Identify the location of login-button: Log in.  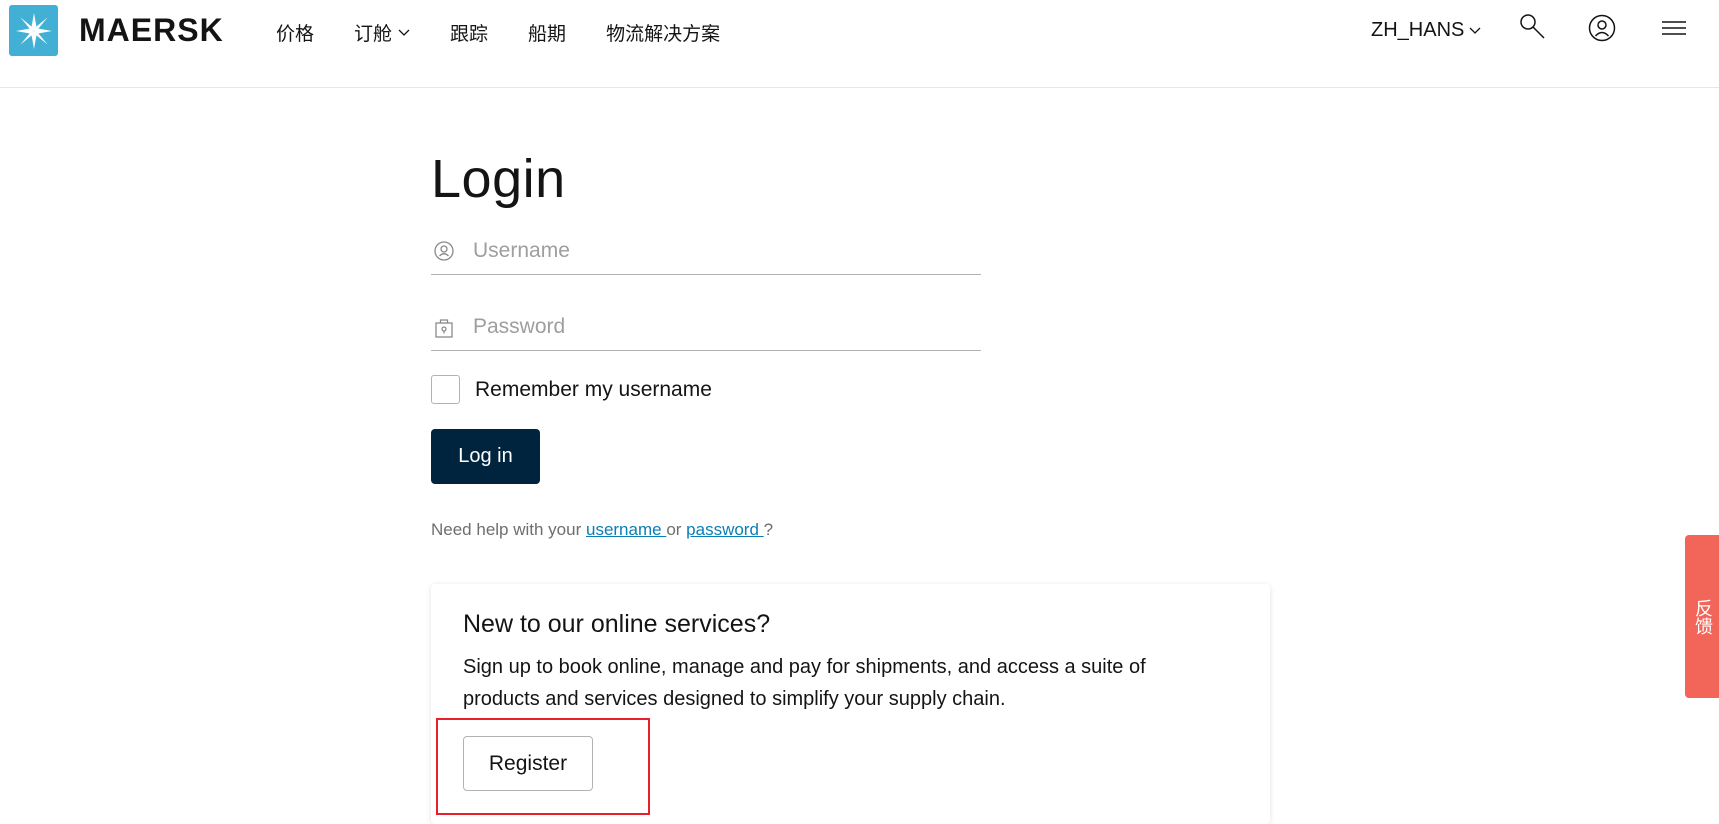
(485, 456).